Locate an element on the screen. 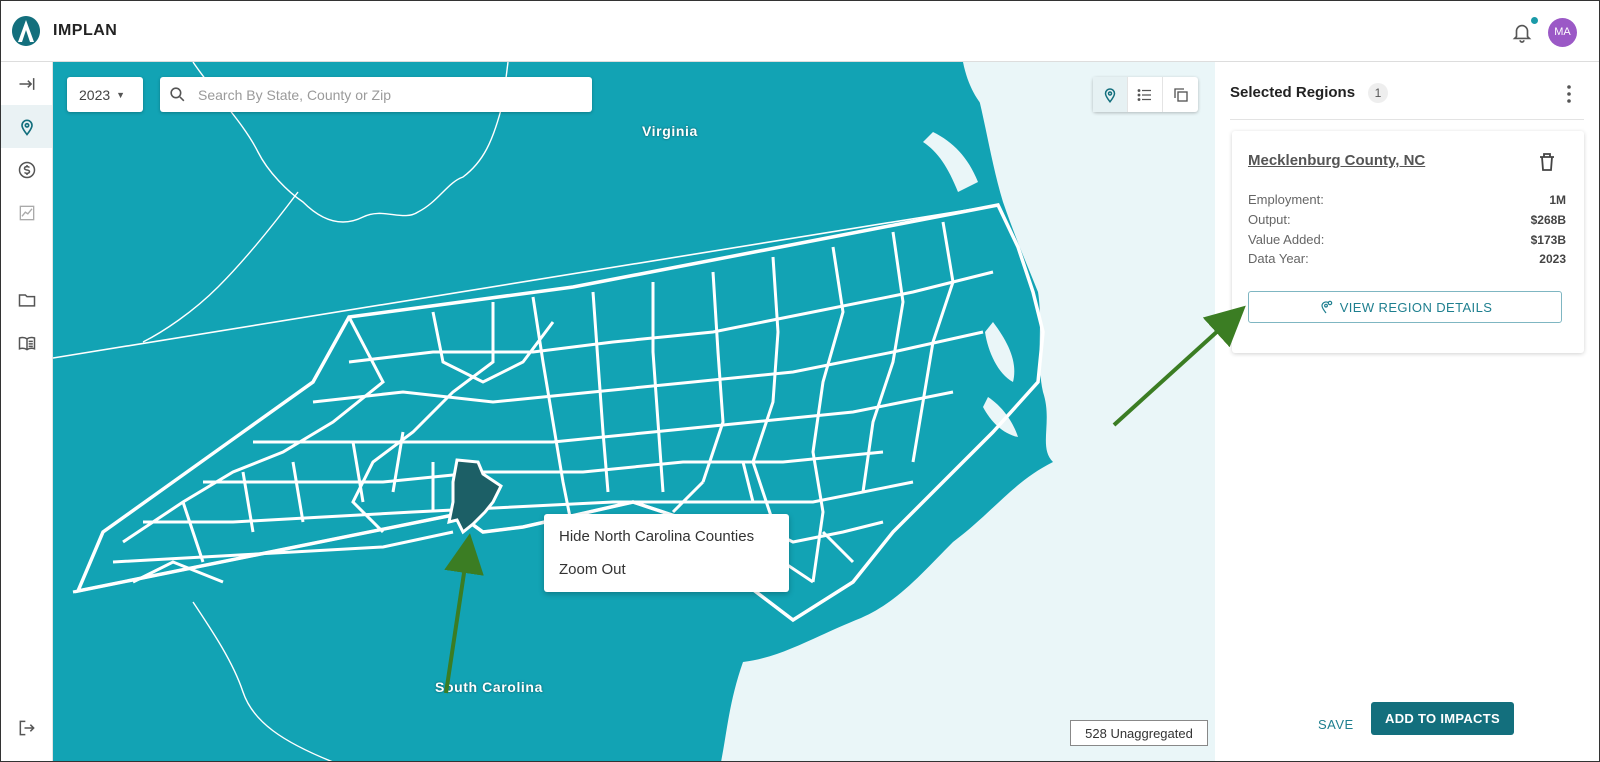  folder-icon is located at coordinates (26, 300).